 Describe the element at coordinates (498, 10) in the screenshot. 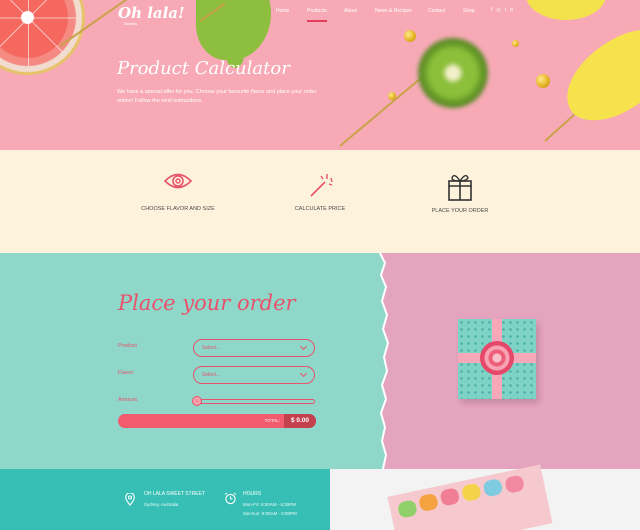

I see `instagram-icon: ◎` at that location.